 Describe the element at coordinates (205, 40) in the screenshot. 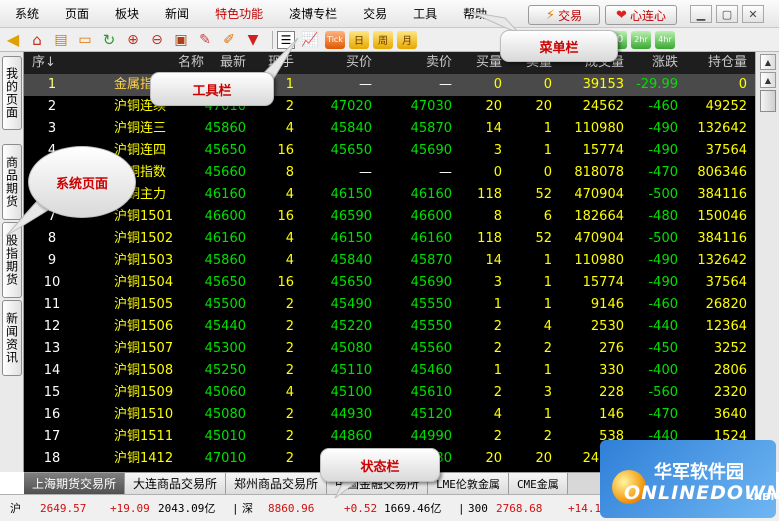

I see `pencil-icon: ✎` at that location.